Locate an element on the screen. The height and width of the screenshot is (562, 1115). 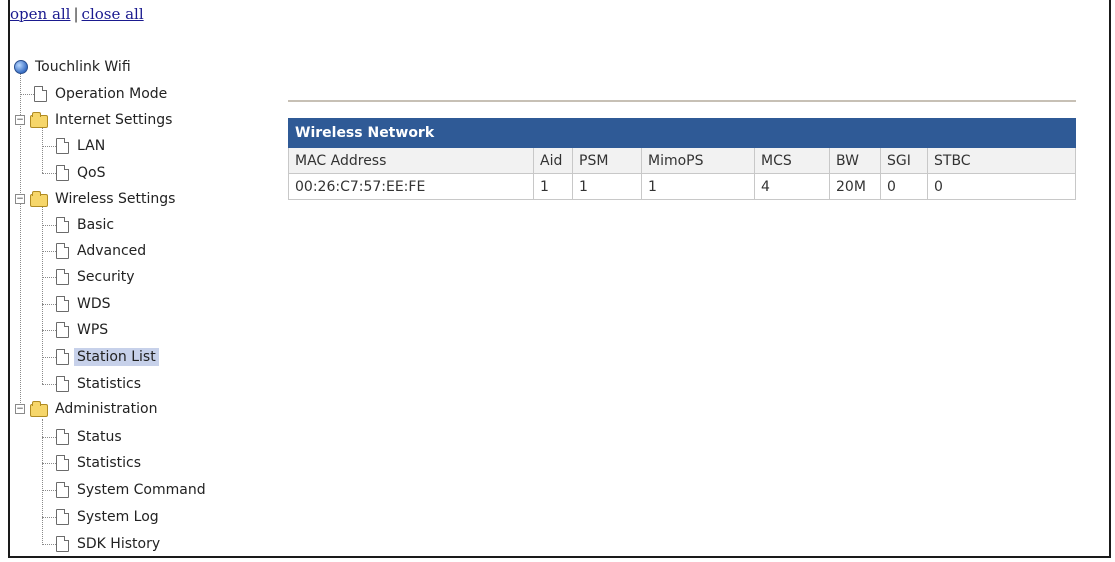
tree-folder-label: Internet Settings is located at coordinates (114, 120).